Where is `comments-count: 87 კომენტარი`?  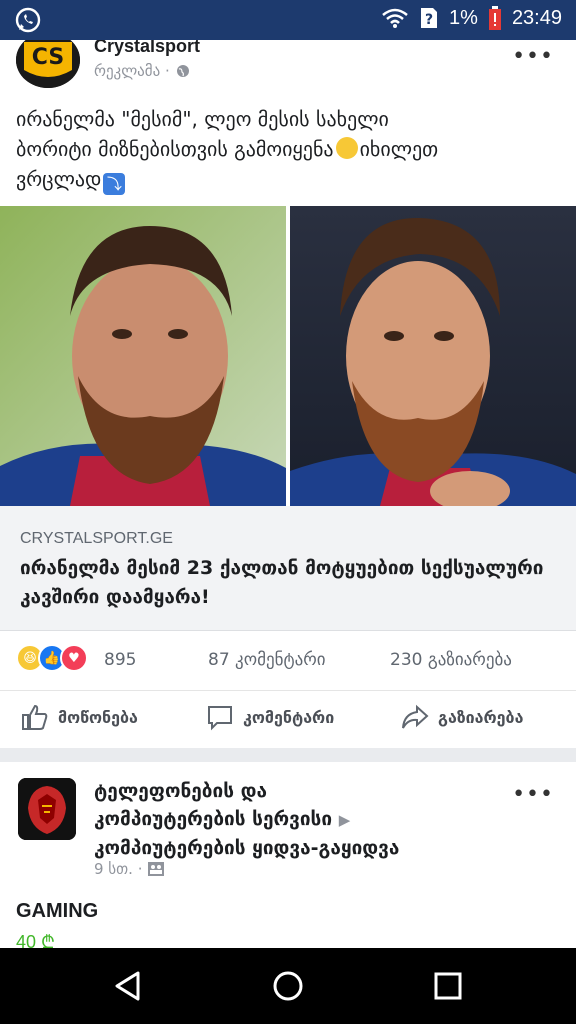
comments-count: 87 კომენტარი is located at coordinates (267, 660).